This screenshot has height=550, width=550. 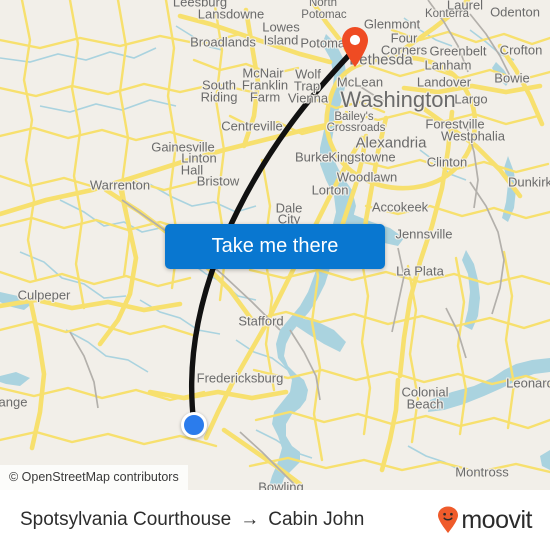 What do you see at coordinates (250, 519) in the screenshot?
I see `trip-arrow-icon: →` at bounding box center [250, 519].